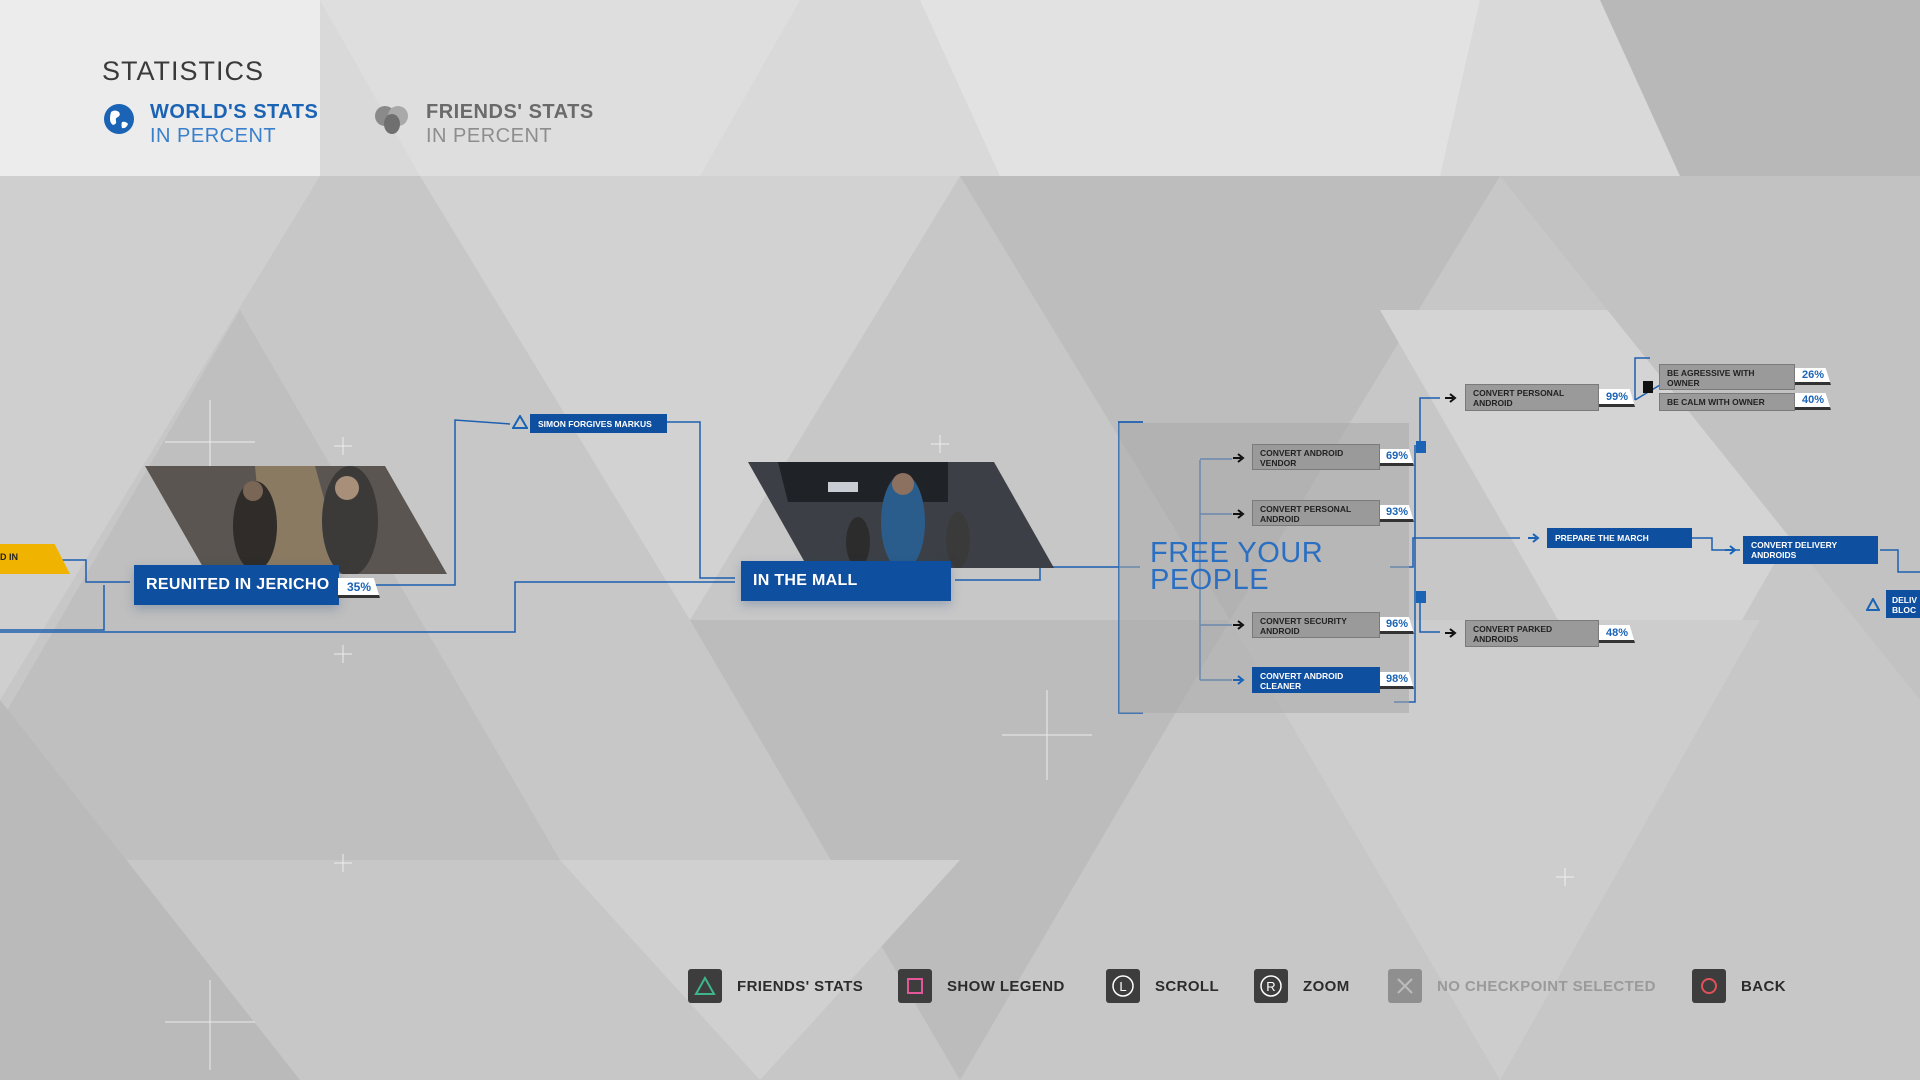  I want to click on objective-convert-android-vendor: CONVERT ANDROID VENDOR, so click(1316, 457).